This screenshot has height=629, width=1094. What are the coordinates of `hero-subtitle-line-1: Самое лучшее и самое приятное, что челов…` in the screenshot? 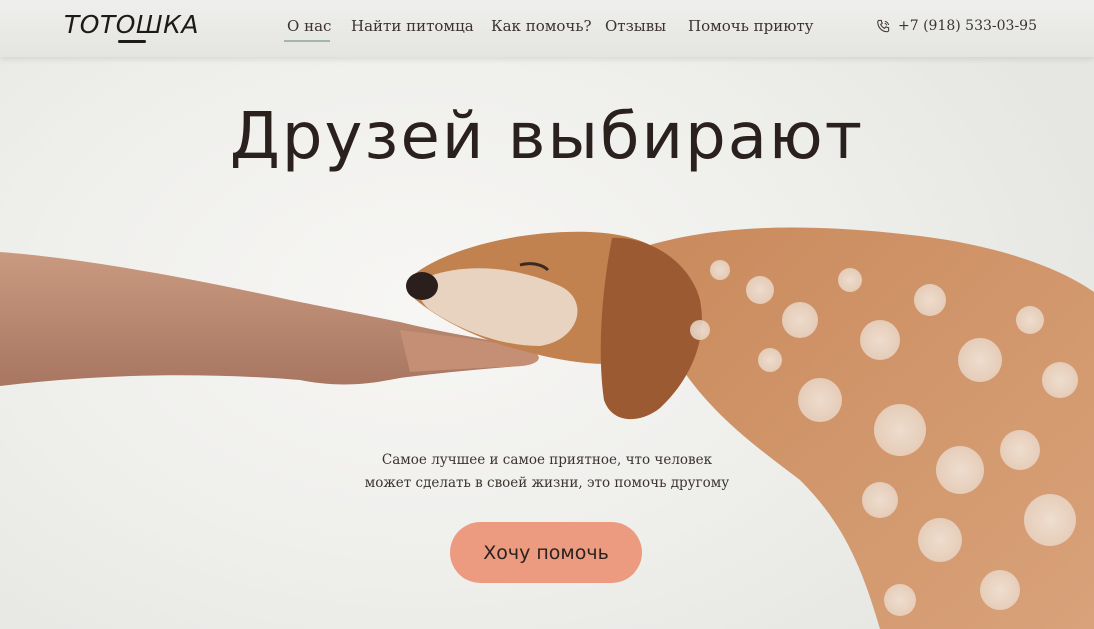 It's located at (547, 460).